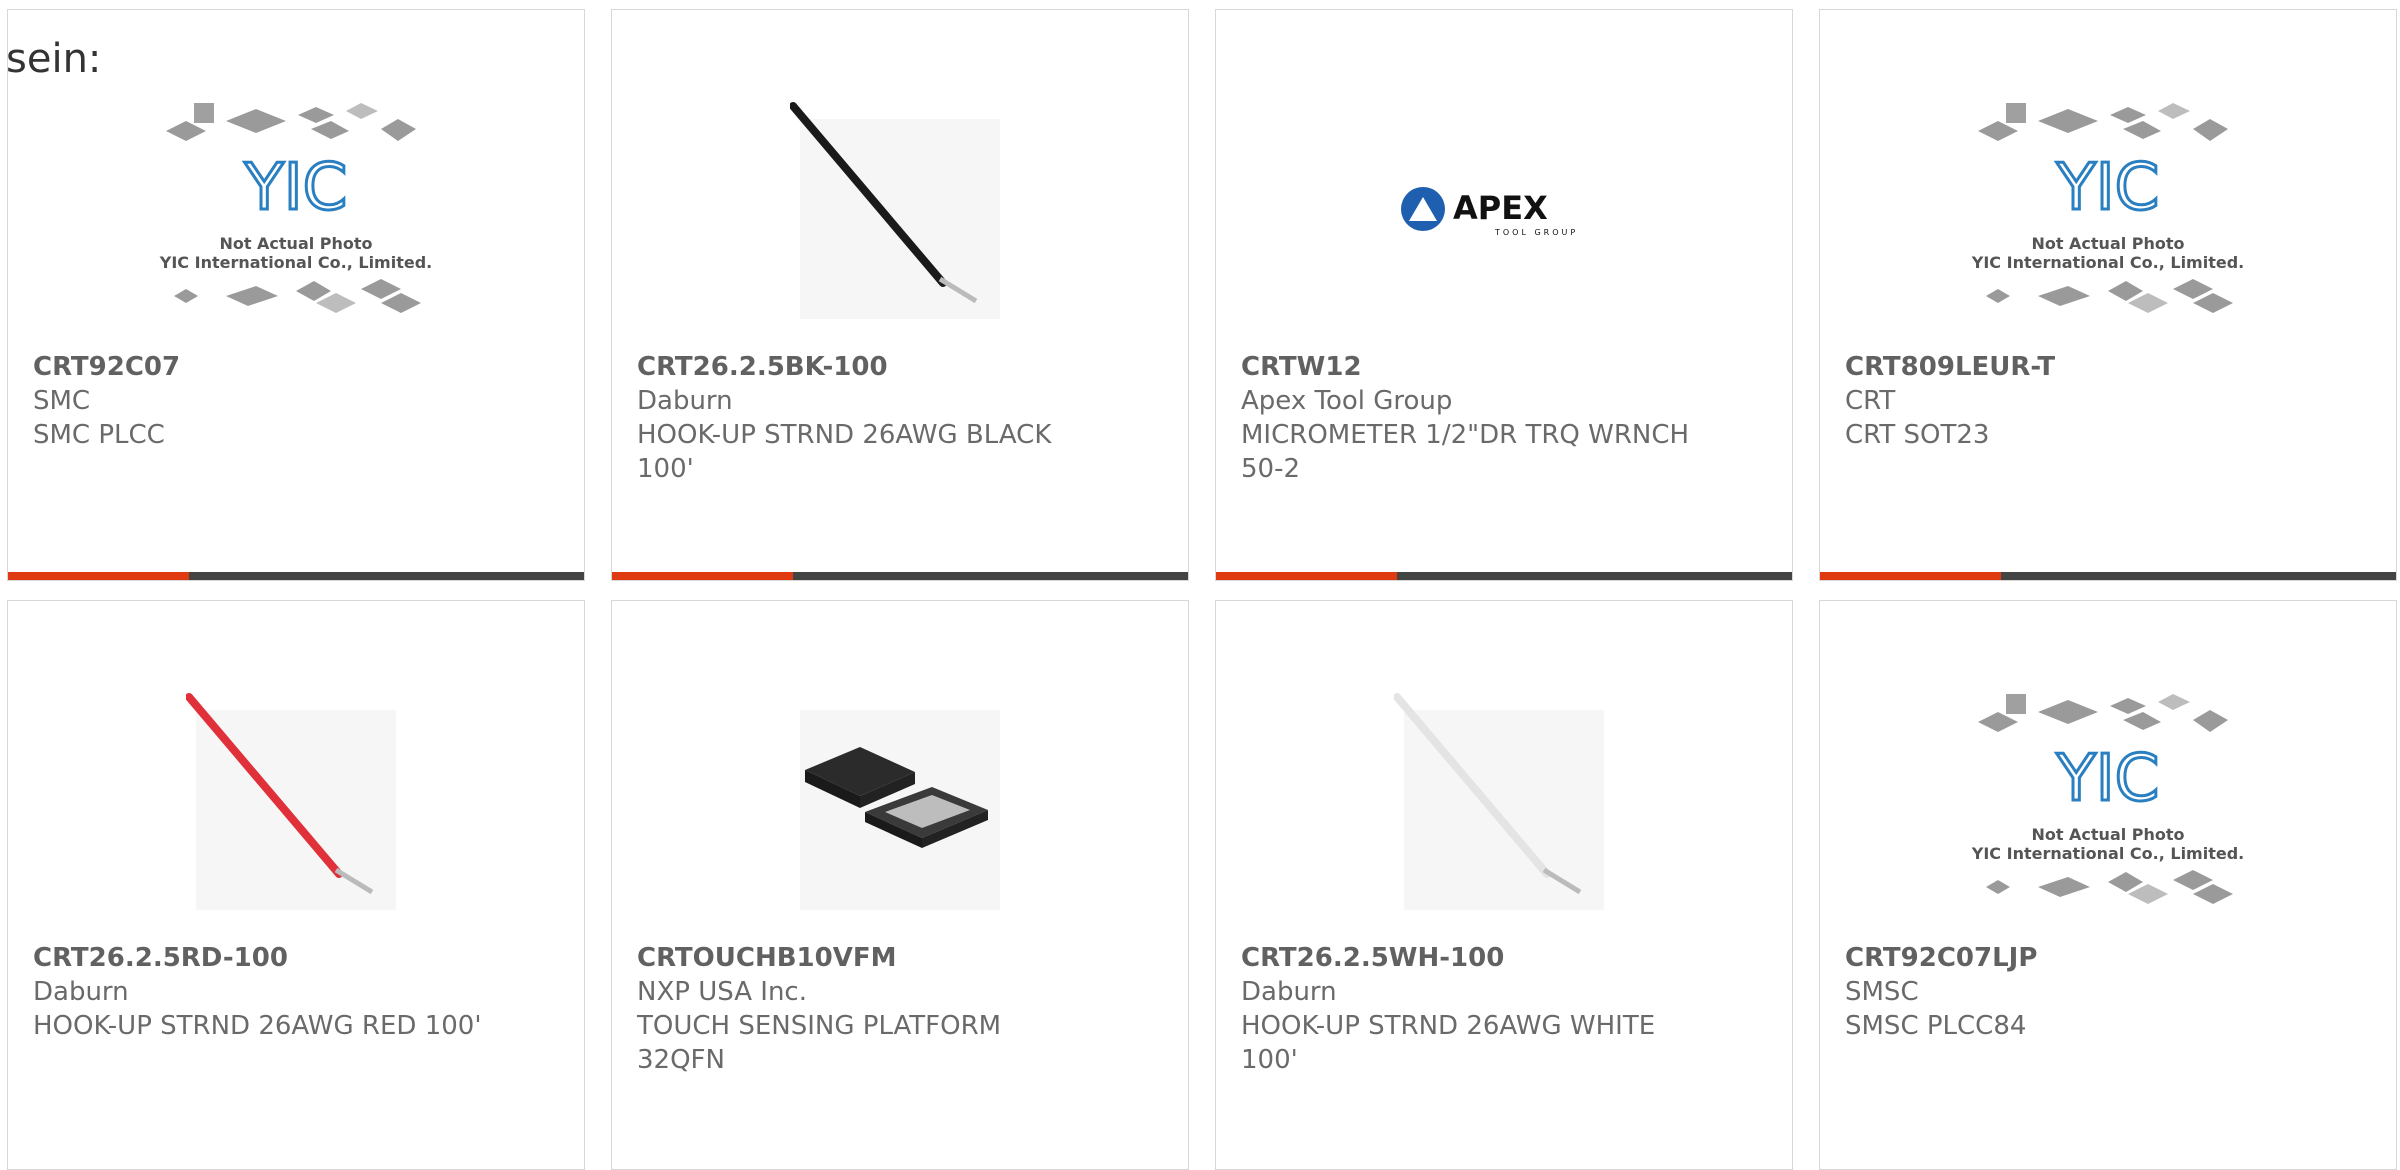 This screenshot has width=2400, height=1170. What do you see at coordinates (263, 958) in the screenshot?
I see `part-number: CRT26.2.5RD-100` at bounding box center [263, 958].